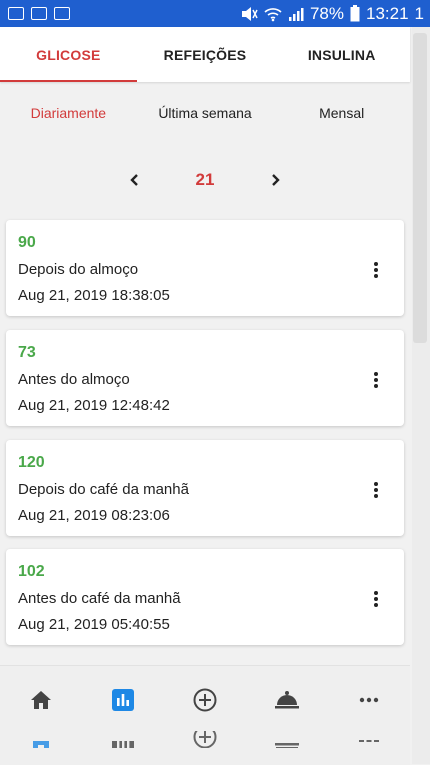  What do you see at coordinates (355, 13) in the screenshot?
I see `battery-icon` at bounding box center [355, 13].